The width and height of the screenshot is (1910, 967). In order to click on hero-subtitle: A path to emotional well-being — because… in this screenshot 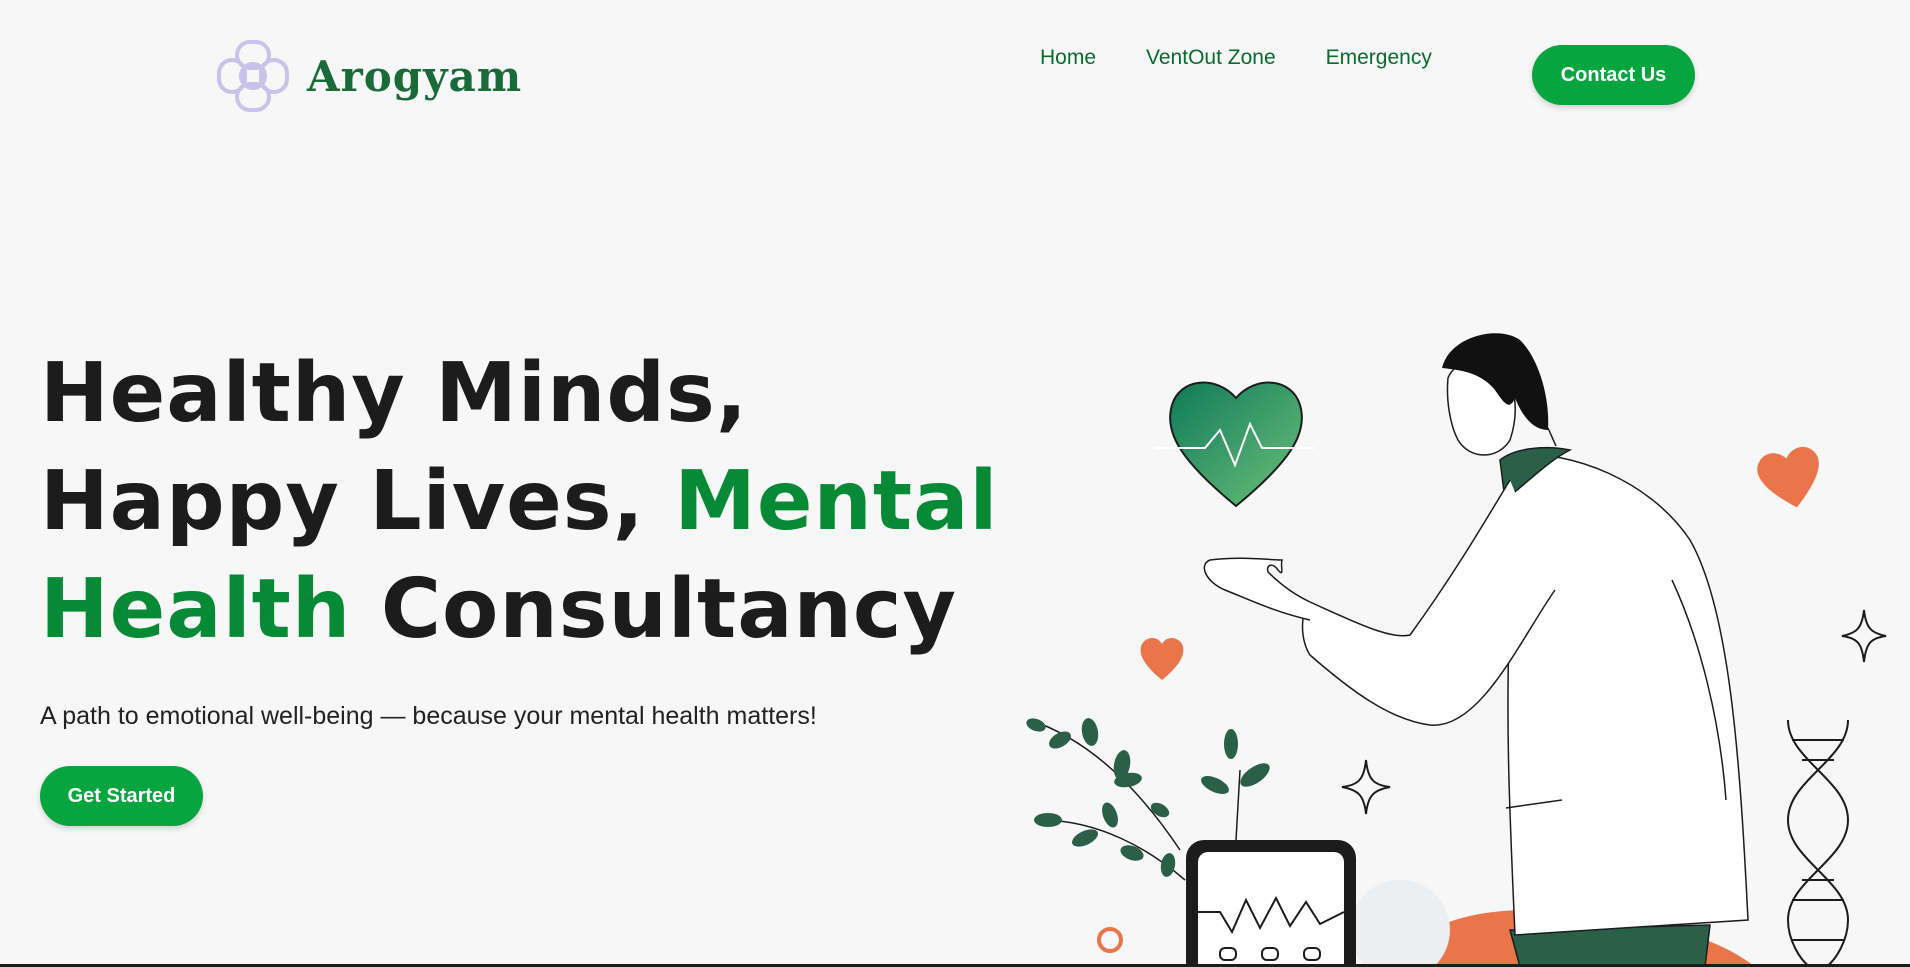, I will do `click(428, 716)`.